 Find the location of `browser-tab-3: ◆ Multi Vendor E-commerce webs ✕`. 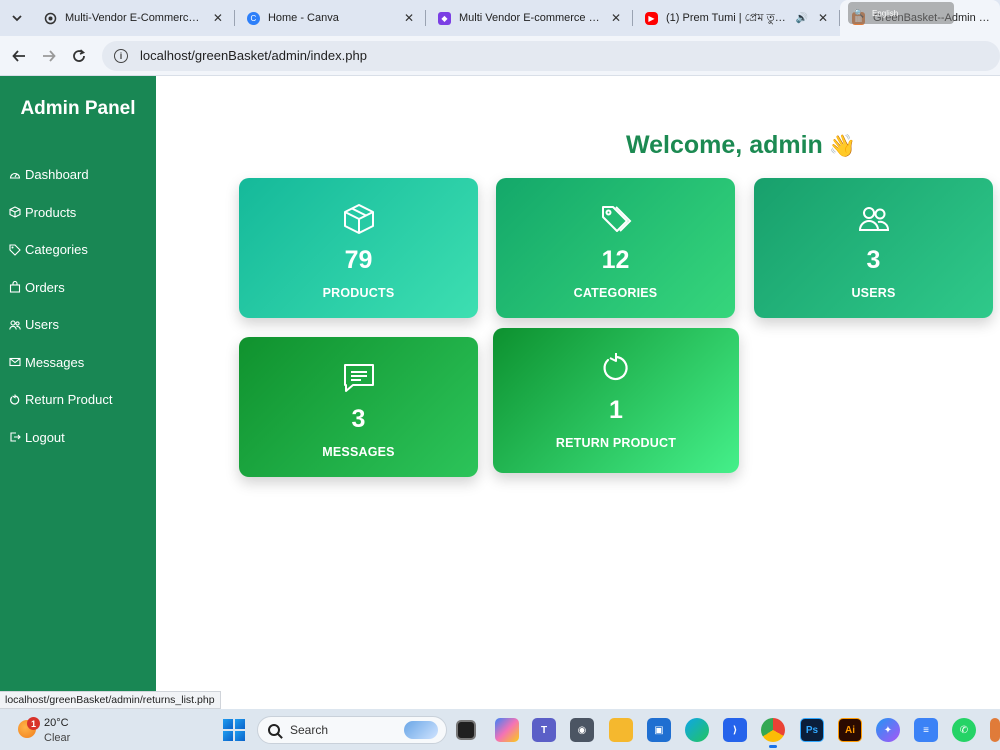

browser-tab-3: ◆ Multi Vendor E-commerce webs ✕ is located at coordinates (529, 18).